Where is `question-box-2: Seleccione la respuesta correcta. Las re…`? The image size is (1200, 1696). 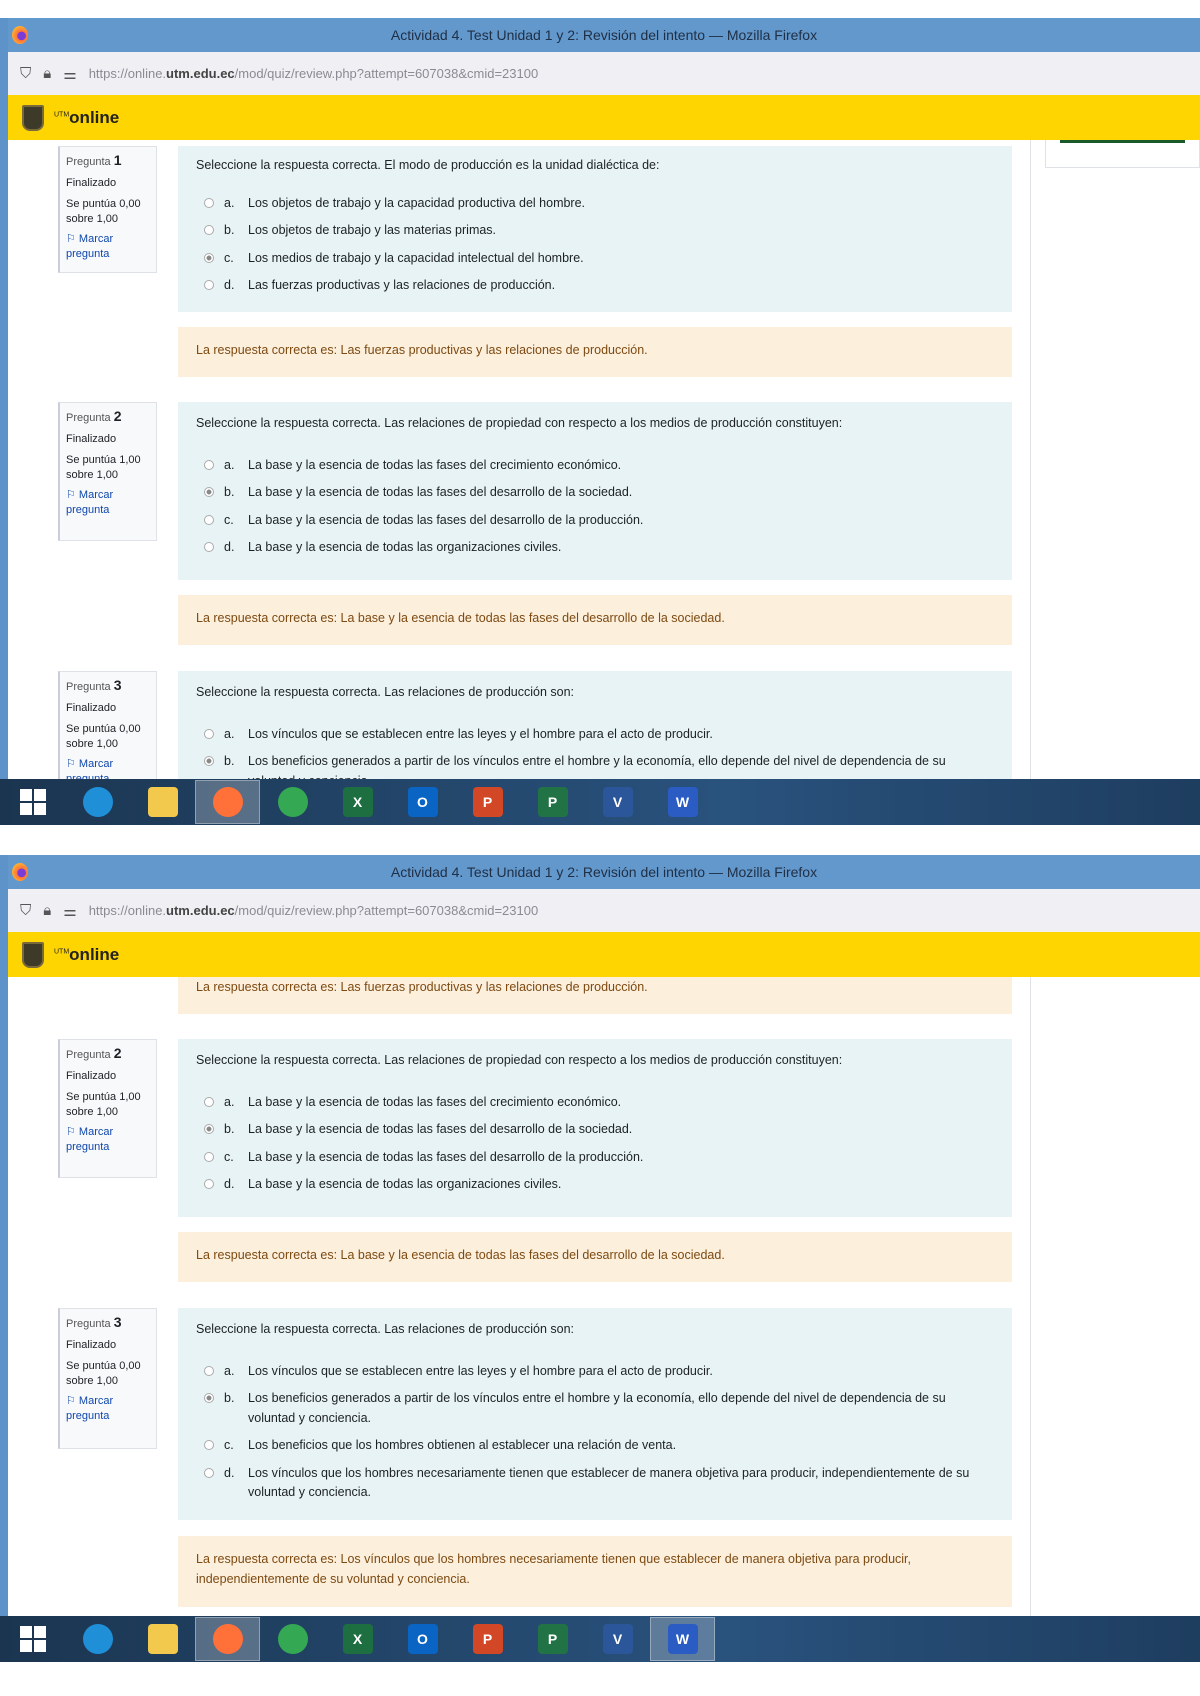 question-box-2: Seleccione la respuesta correcta. Las re… is located at coordinates (595, 1128).